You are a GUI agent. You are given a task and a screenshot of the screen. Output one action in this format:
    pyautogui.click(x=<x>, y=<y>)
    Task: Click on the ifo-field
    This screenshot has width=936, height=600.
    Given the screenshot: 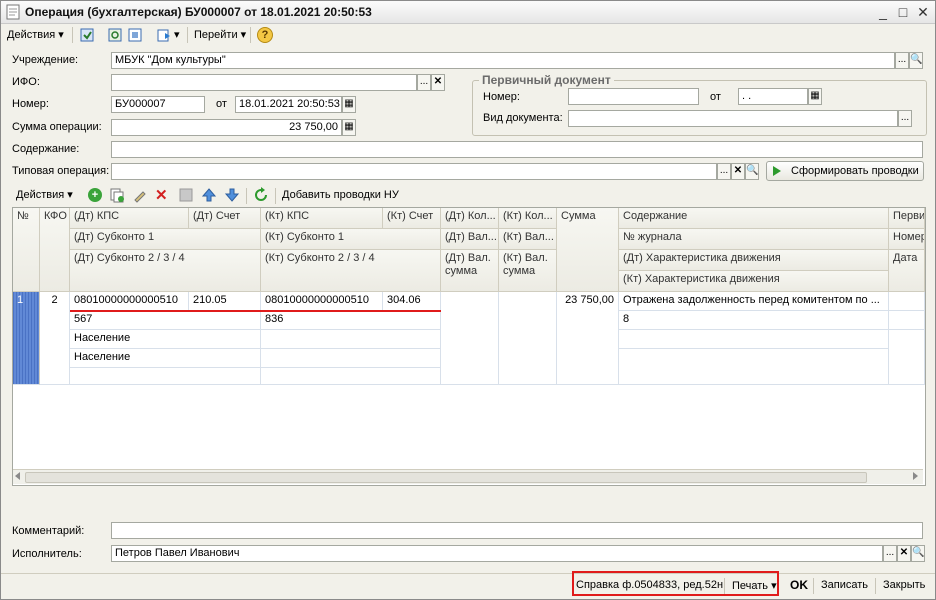 What is the action you would take?
    pyautogui.click(x=264, y=82)
    